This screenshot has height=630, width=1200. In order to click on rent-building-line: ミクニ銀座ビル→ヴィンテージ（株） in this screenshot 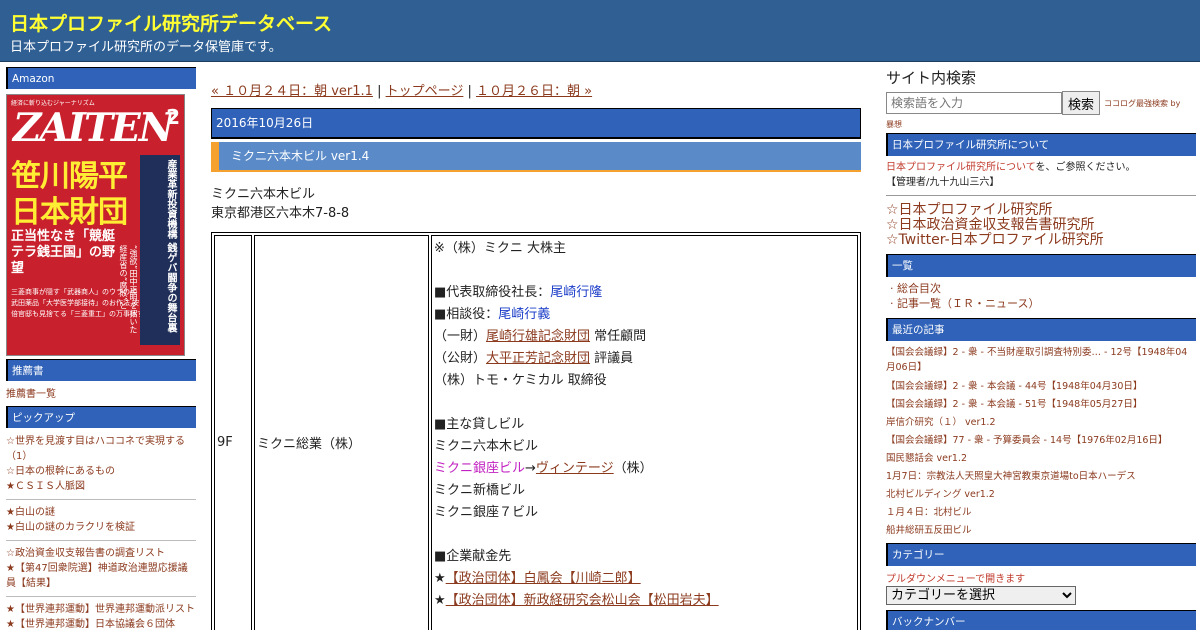, I will do `click(644, 469)`.